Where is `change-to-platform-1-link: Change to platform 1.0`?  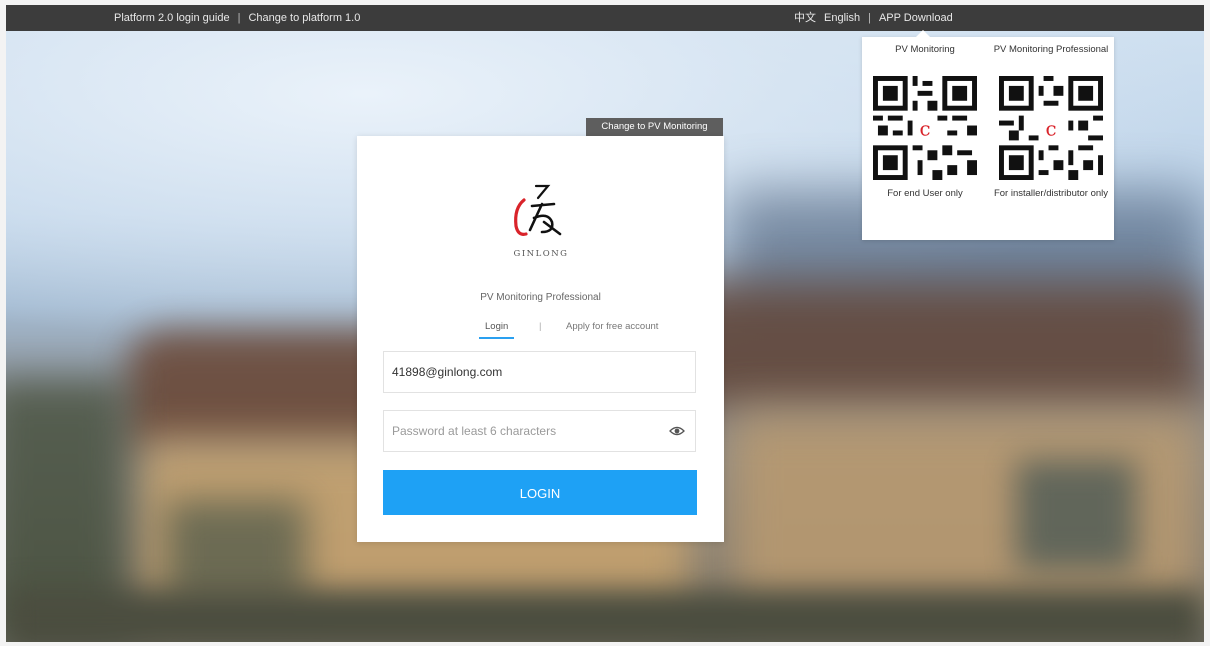
change-to-platform-1-link: Change to platform 1.0 is located at coordinates (304, 18).